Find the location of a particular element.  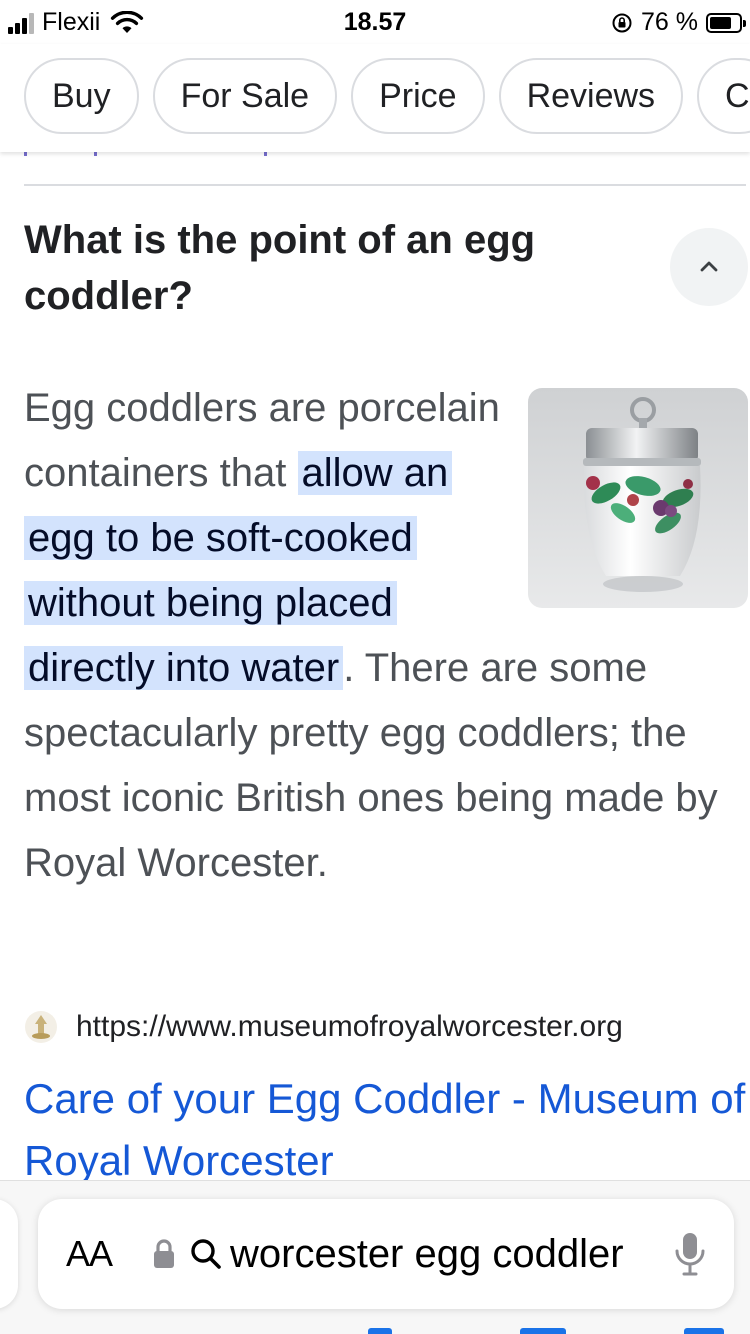

search-icon is located at coordinates (206, 1254).